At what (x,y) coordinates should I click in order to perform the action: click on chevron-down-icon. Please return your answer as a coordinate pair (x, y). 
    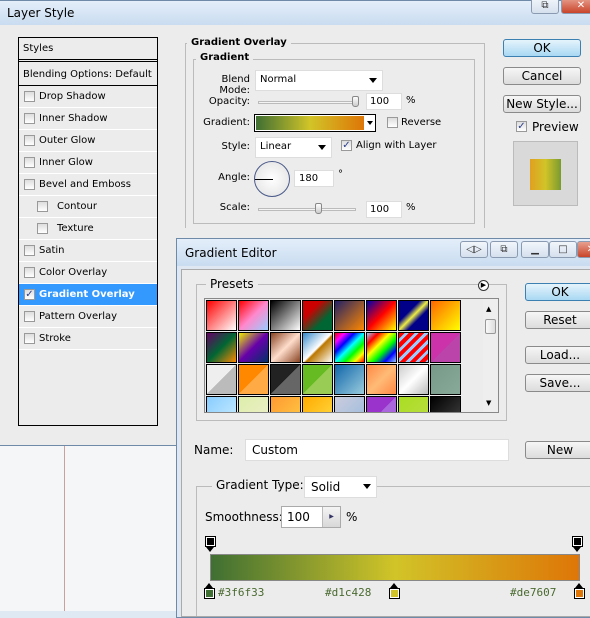
    Looking at the image, I should click on (370, 123).